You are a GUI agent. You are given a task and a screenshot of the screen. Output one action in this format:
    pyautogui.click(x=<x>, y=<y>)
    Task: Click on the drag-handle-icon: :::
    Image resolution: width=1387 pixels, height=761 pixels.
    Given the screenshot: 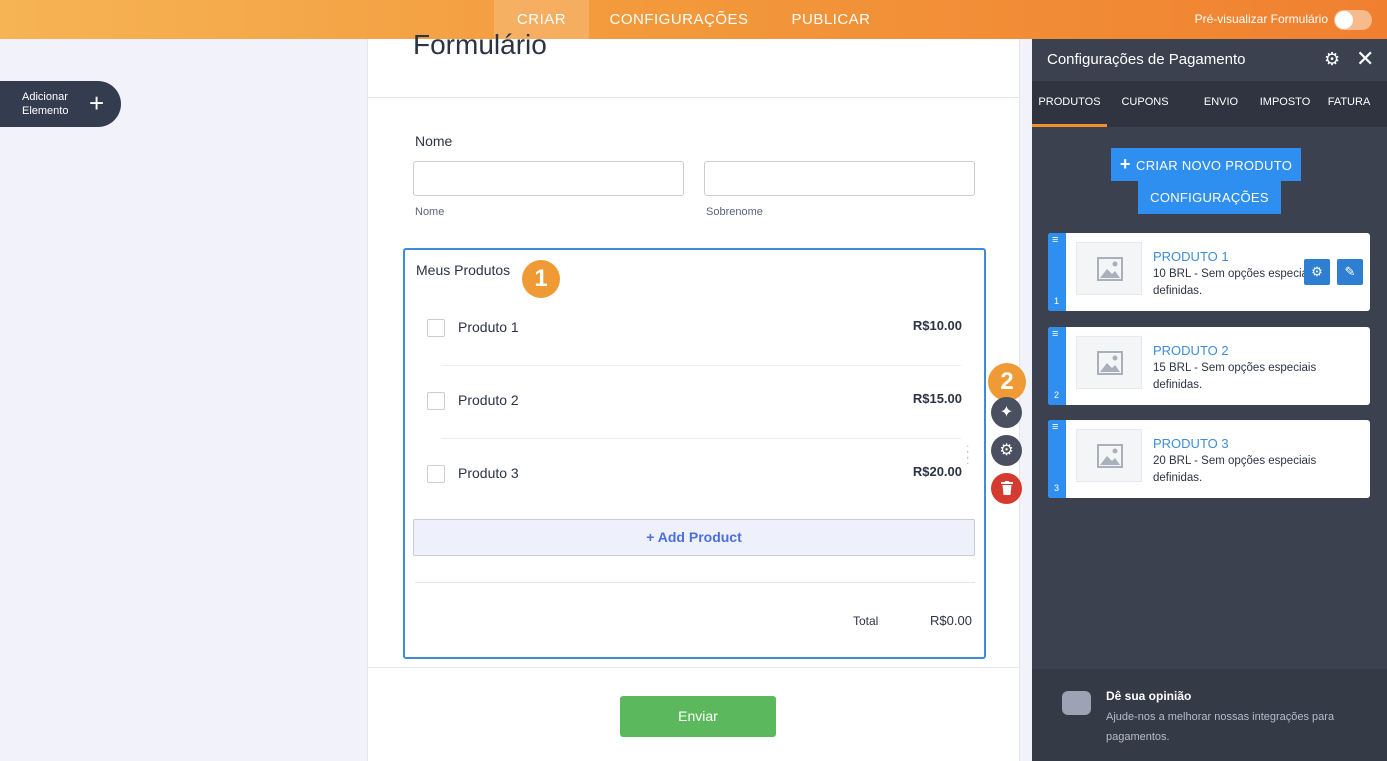 What is the action you would take?
    pyautogui.click(x=972, y=454)
    